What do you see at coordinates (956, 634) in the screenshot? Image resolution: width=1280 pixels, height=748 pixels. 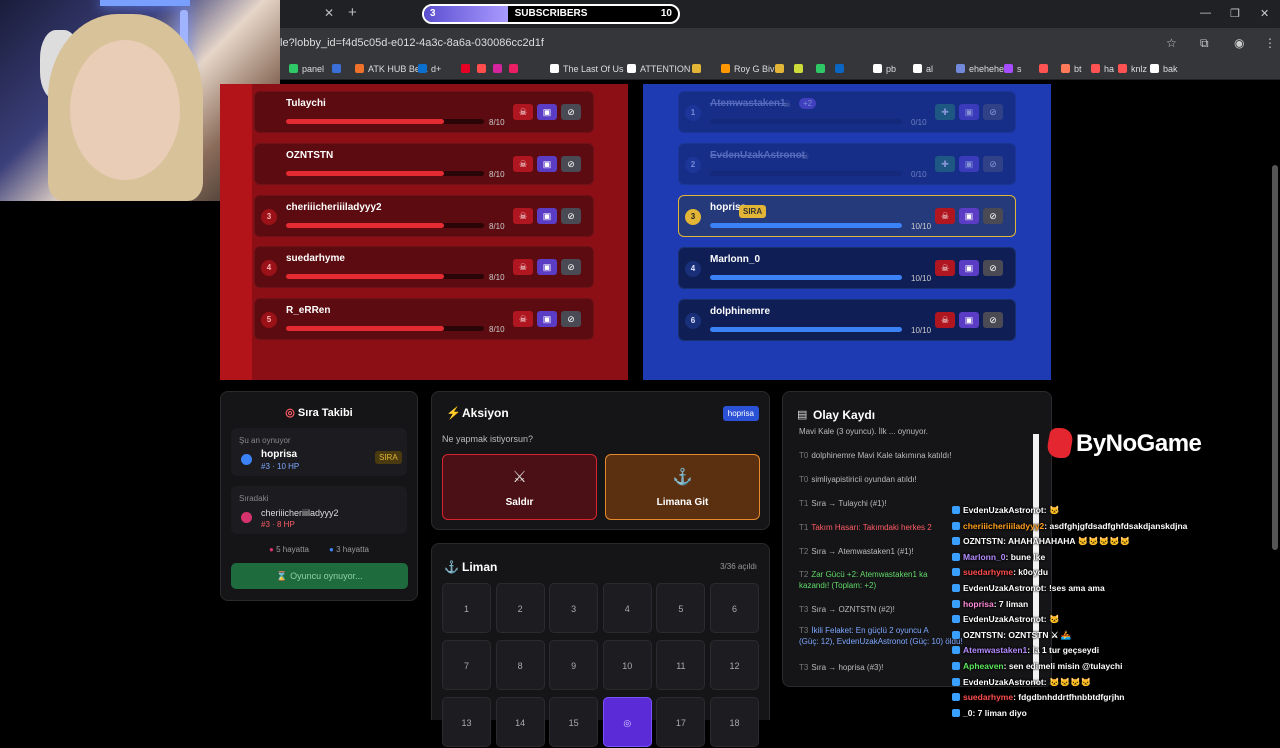 I see `chat-badge-icon` at bounding box center [956, 634].